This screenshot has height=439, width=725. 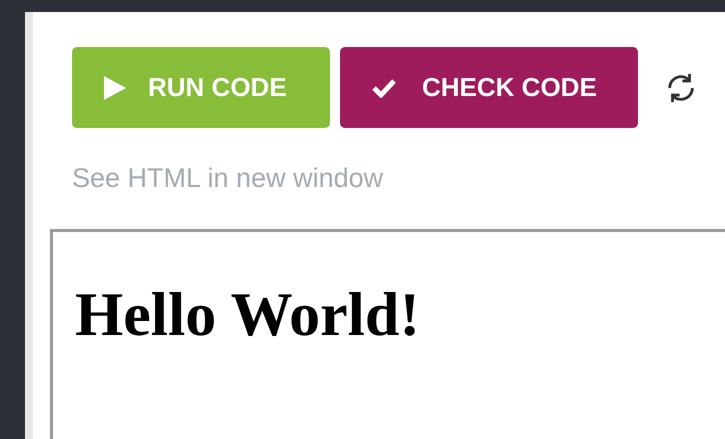 I want to click on run-code-button: RUN CODE, so click(x=201, y=87).